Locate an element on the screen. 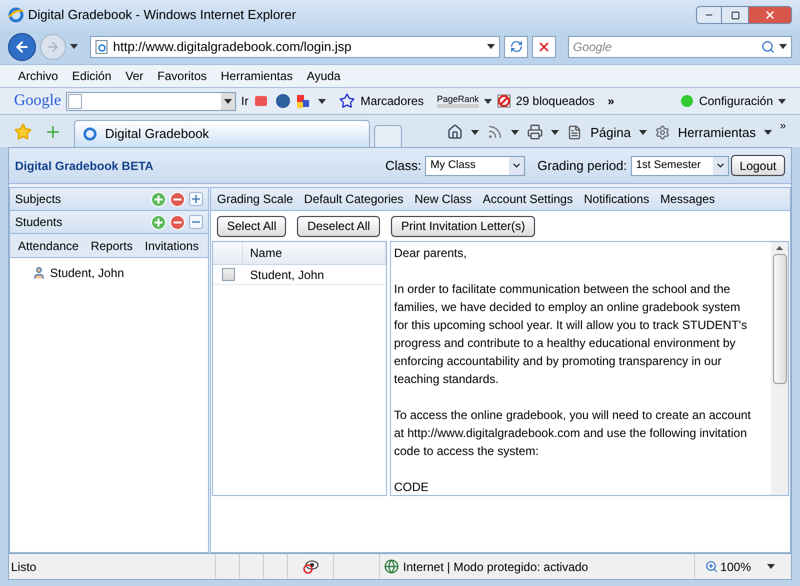 Image resolution: width=800 pixels, height=586 pixels. refresh-icon is located at coordinates (516, 46).